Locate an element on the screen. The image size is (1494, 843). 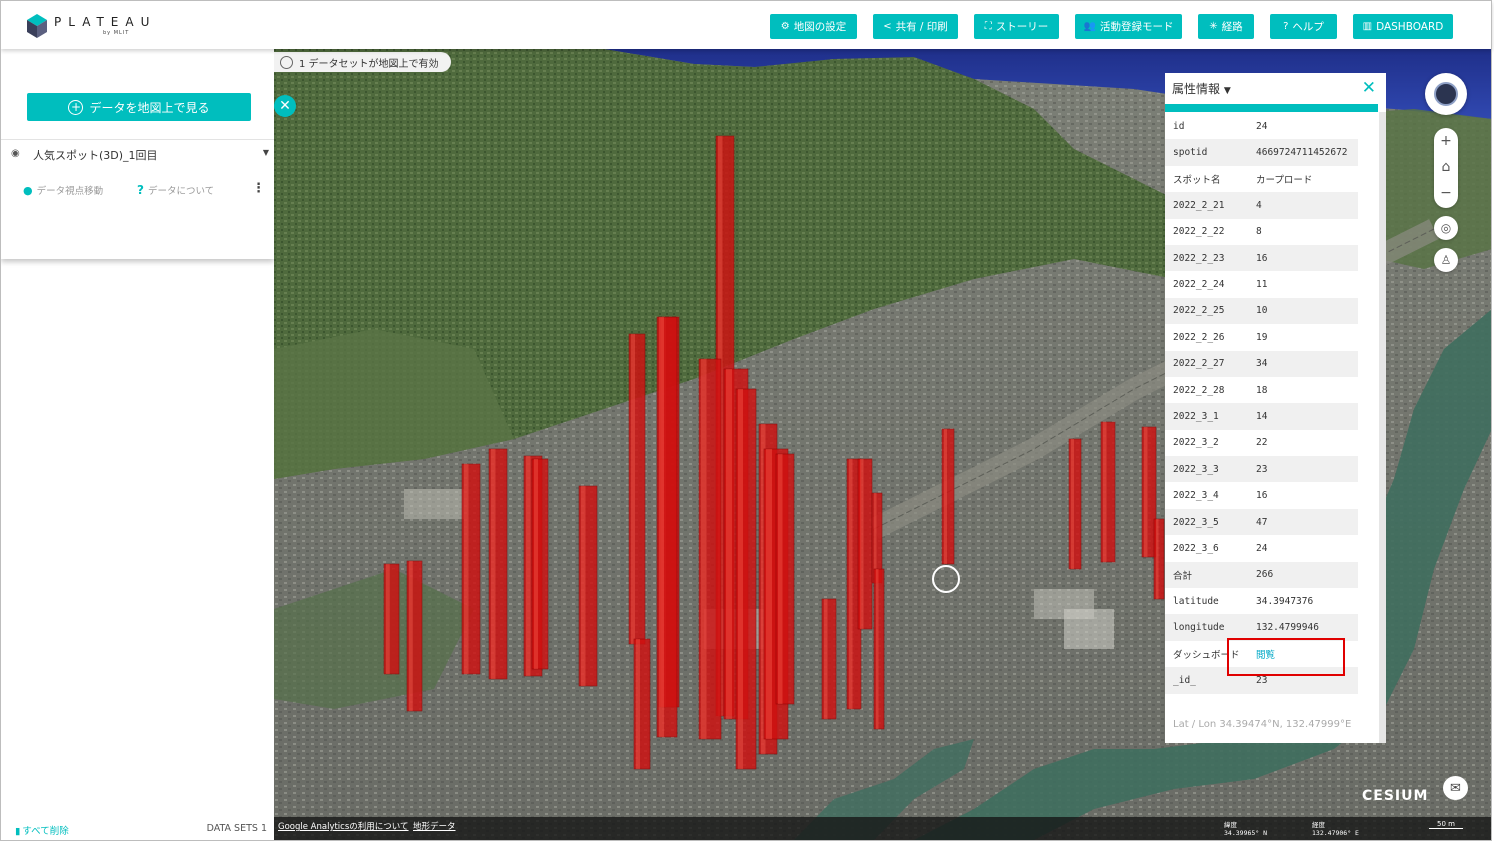
pedestrian-icon: ♙ is located at coordinates (1446, 260).